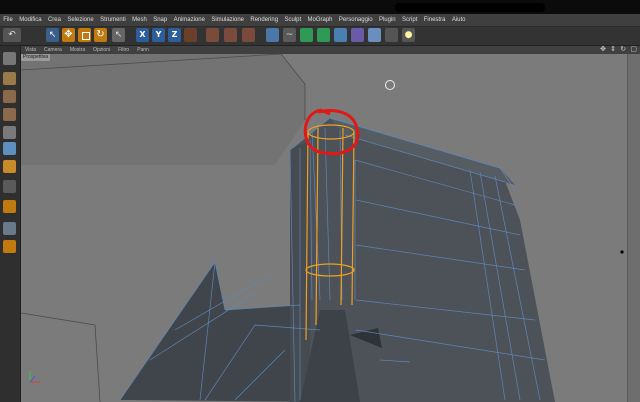 This screenshot has height=402, width=640. I want to click on y-axis-icon: Y, so click(158, 35).